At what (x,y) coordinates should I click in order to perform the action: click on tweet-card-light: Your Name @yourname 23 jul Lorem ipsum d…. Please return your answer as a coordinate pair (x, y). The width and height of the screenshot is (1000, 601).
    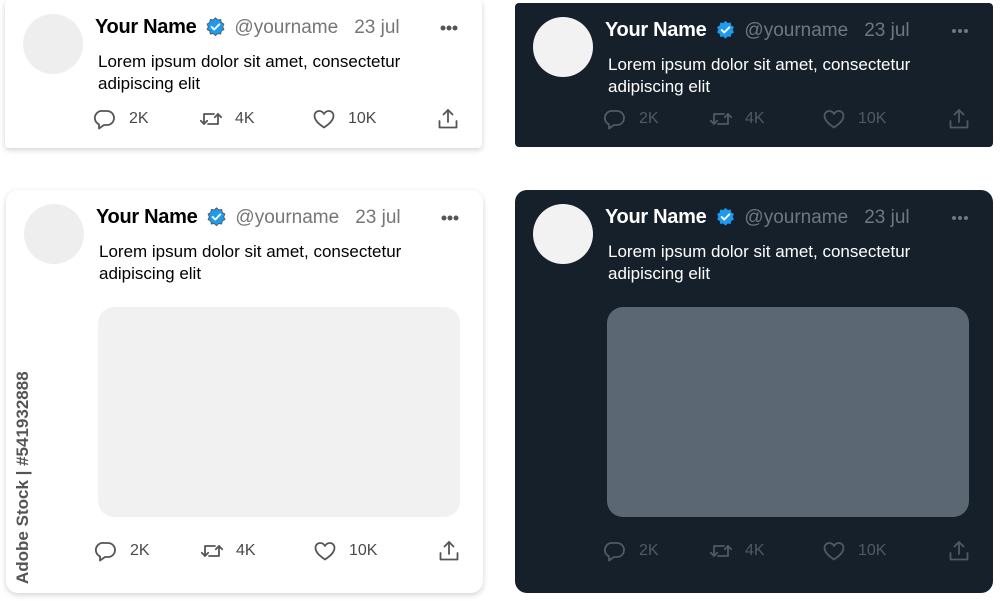
    Looking at the image, I should click on (243, 74).